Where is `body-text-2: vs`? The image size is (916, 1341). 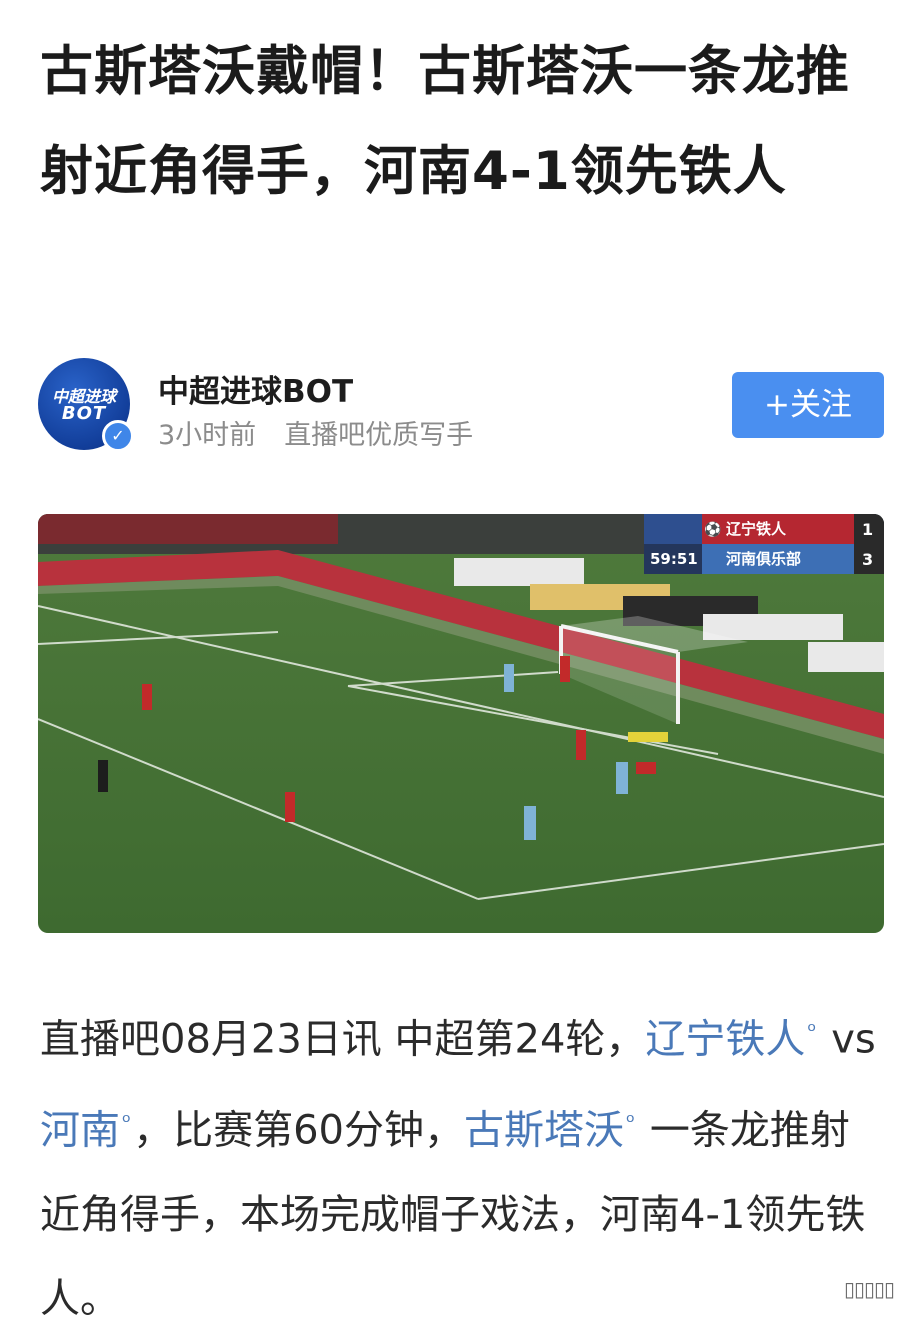
body-text-2: vs is located at coordinates (847, 1039).